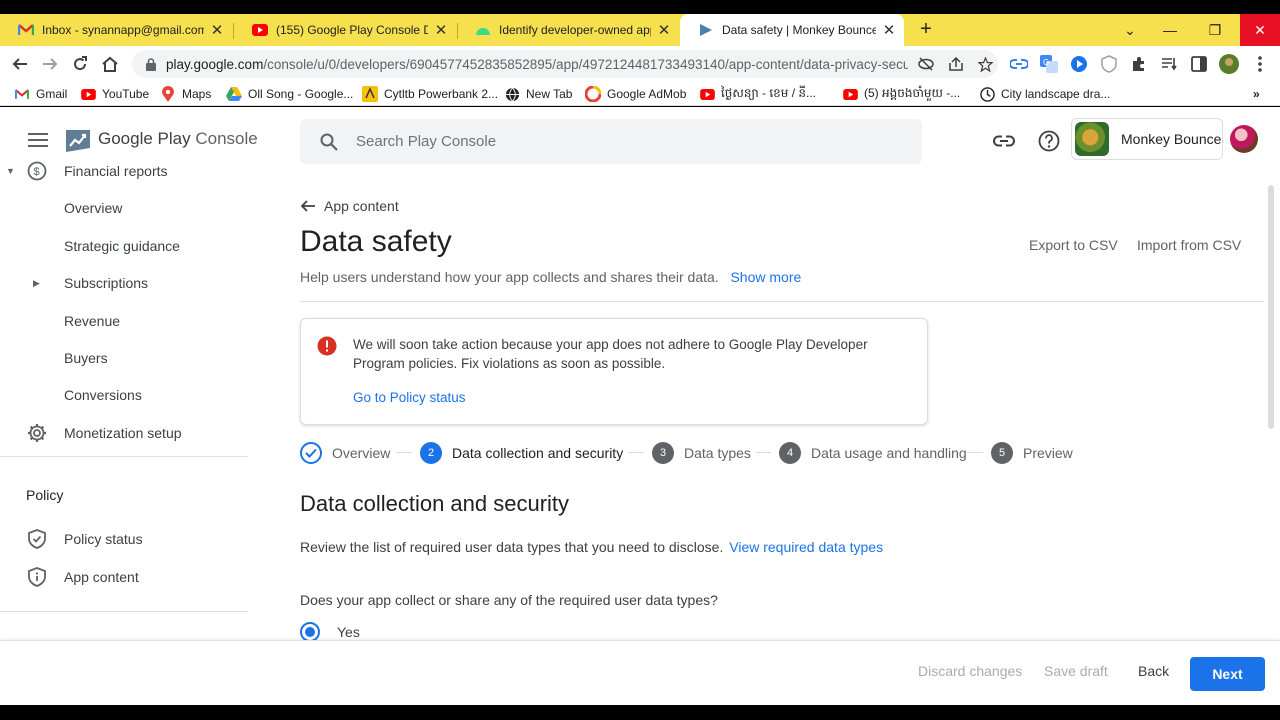 The width and height of the screenshot is (1280, 720). Describe the element at coordinates (1153, 671) in the screenshot. I see `back-button: Back` at that location.